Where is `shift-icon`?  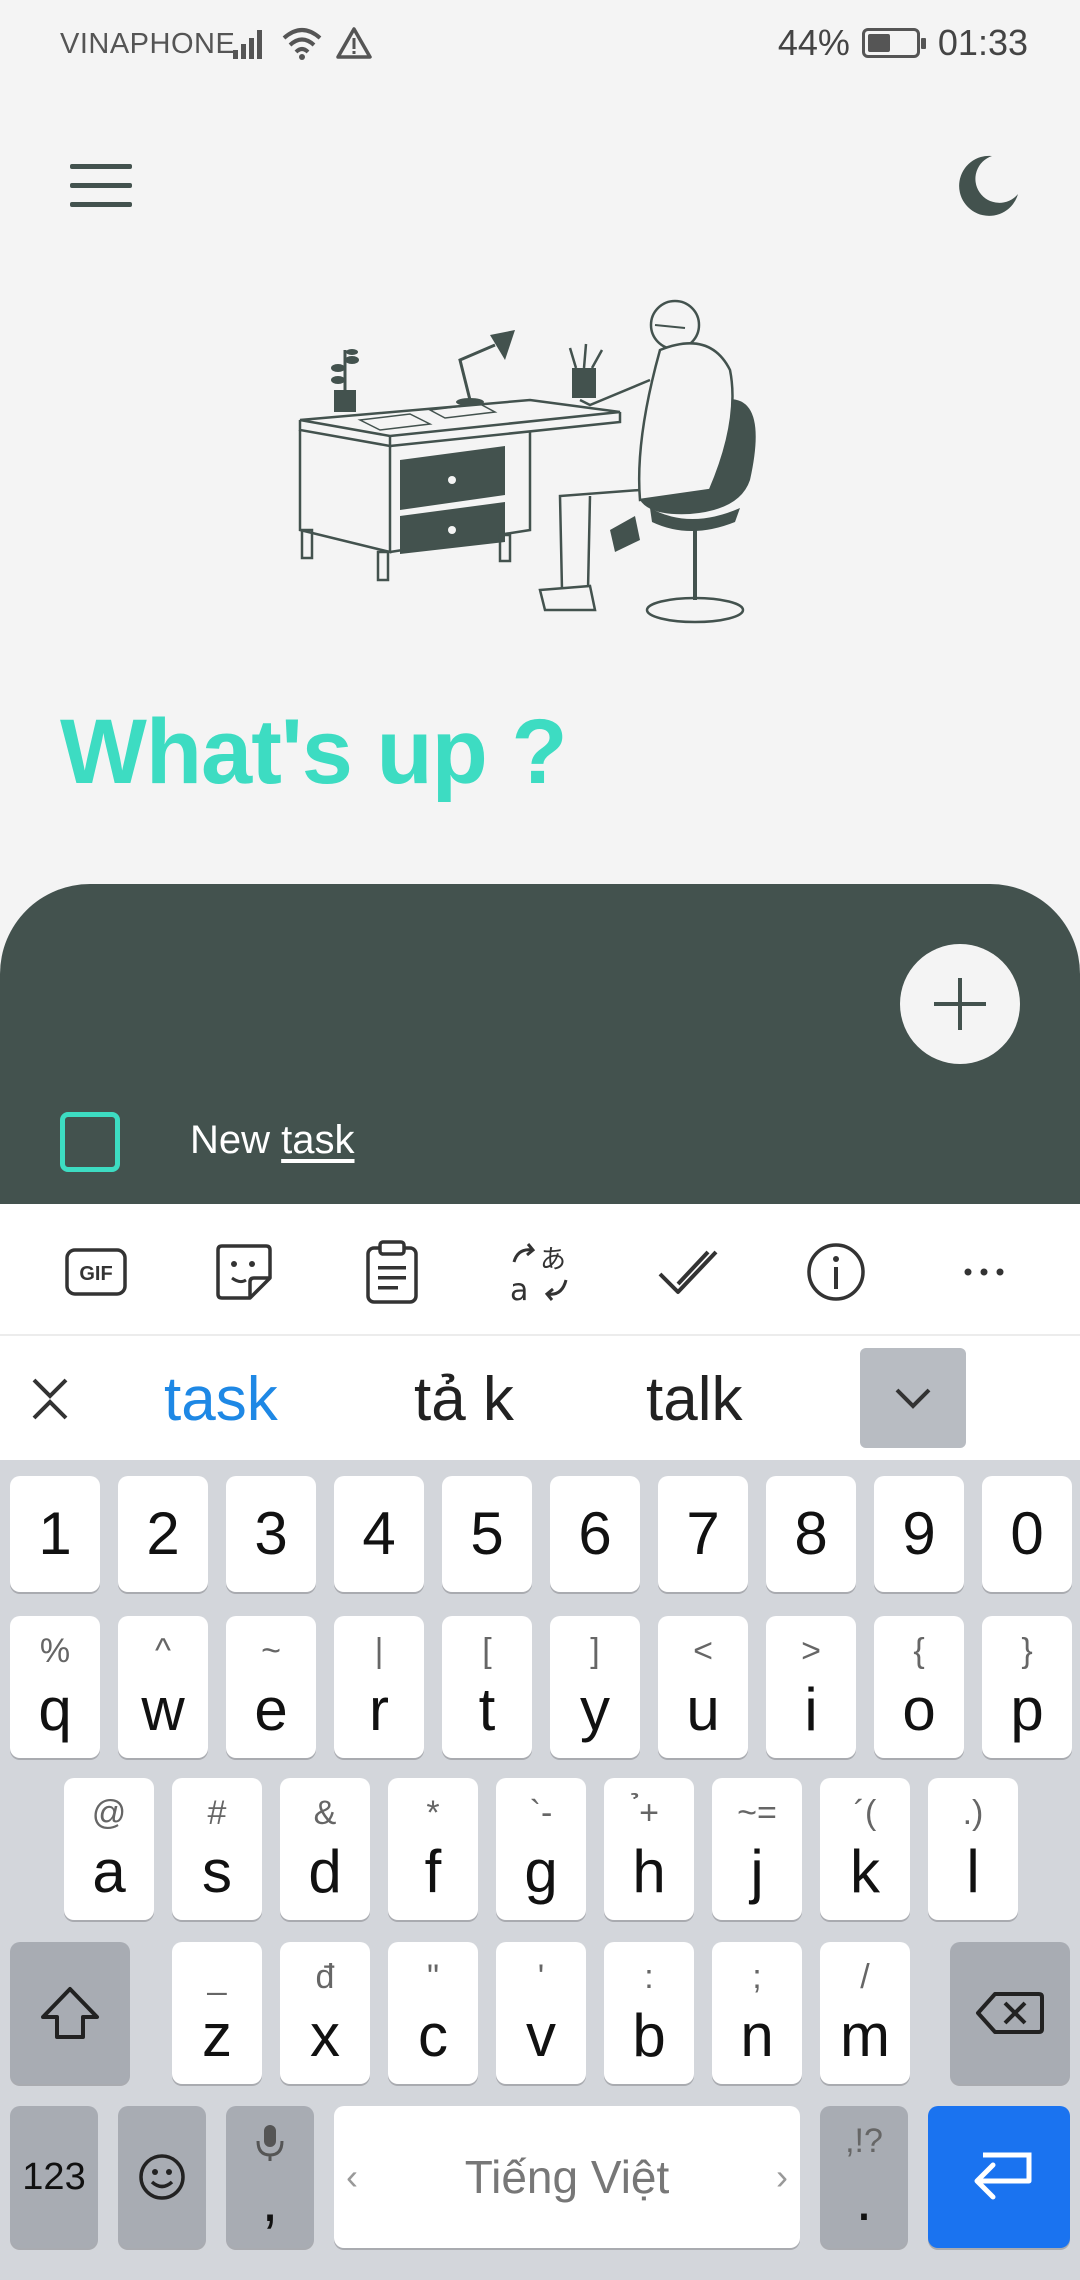 shift-icon is located at coordinates (70, 2013).